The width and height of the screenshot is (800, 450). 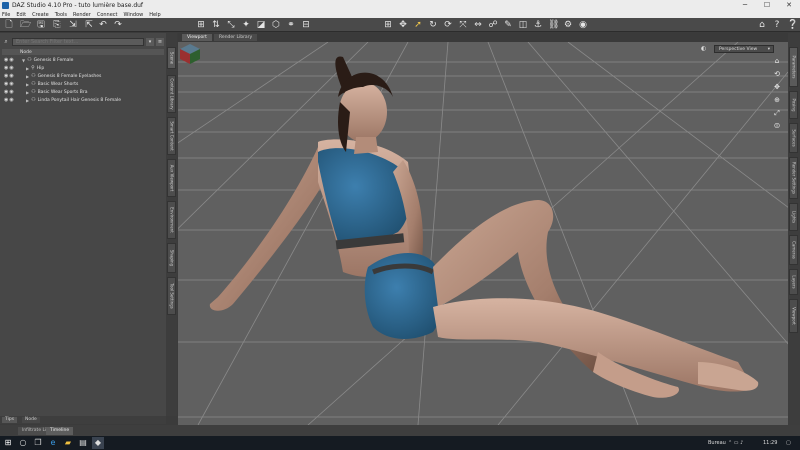 I want to click on scene-column-header: Node, so click(x=83, y=52).